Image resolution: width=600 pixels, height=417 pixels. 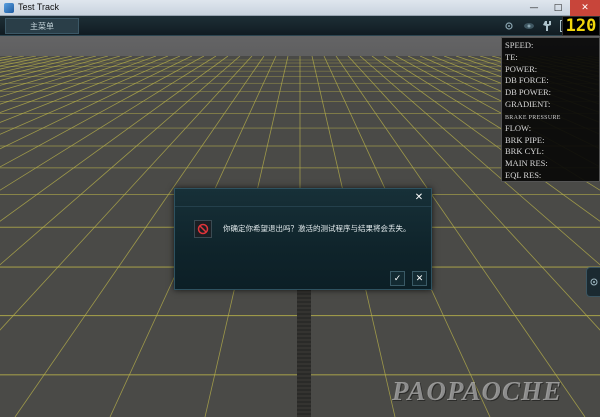 What do you see at coordinates (527, 80) in the screenshot?
I see `telemetry-db-force: DB FORCE:` at bounding box center [527, 80].